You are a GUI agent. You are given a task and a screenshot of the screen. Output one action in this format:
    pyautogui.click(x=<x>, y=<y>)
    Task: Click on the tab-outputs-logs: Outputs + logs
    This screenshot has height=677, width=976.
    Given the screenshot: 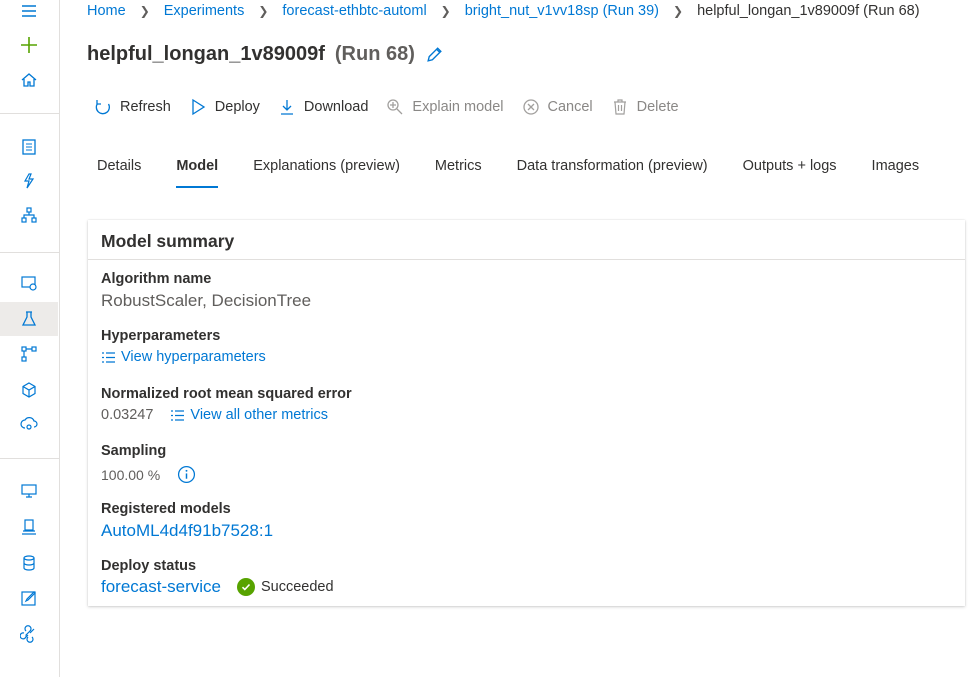 What is the action you would take?
    pyautogui.click(x=790, y=170)
    